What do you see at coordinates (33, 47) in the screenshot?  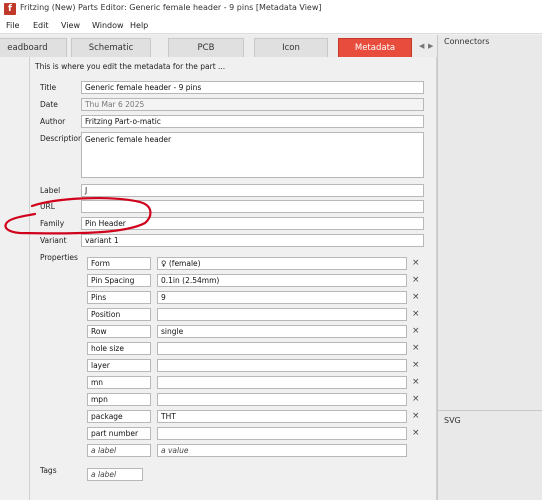 I see `tab-breadboard: eadboard` at bounding box center [33, 47].